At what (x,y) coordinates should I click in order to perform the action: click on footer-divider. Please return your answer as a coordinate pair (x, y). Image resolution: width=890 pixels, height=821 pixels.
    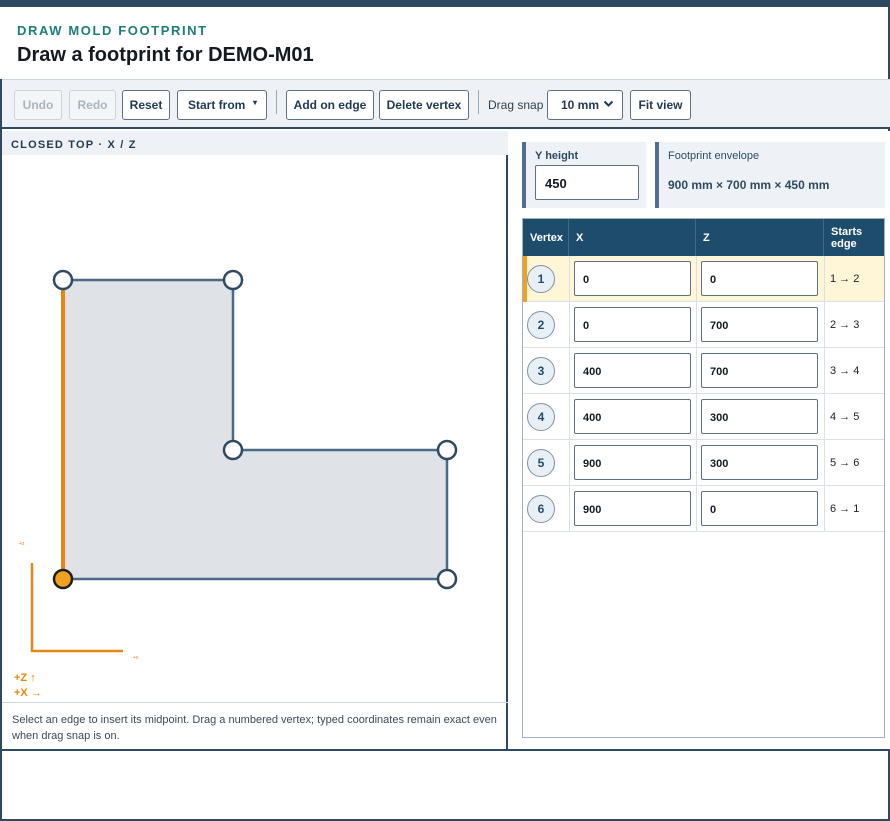
    Looking at the image, I should click on (446, 750).